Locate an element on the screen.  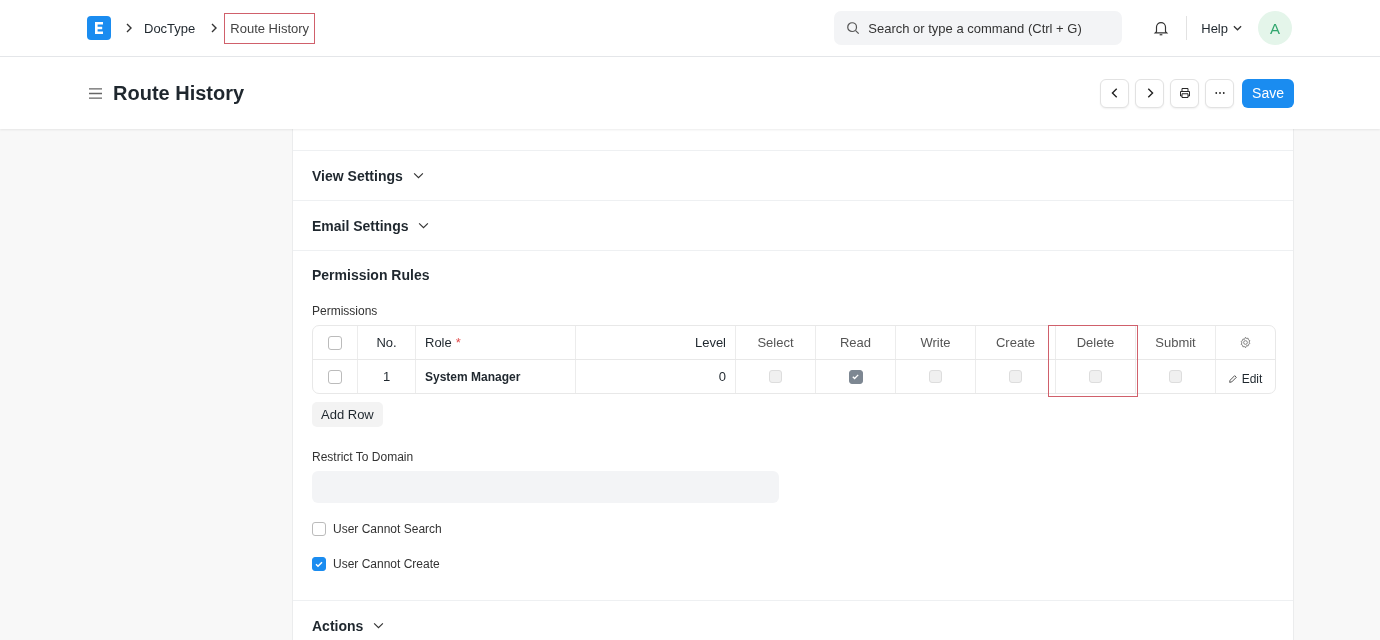
breadcrumb-link: DocType is located at coordinates (170, 28).